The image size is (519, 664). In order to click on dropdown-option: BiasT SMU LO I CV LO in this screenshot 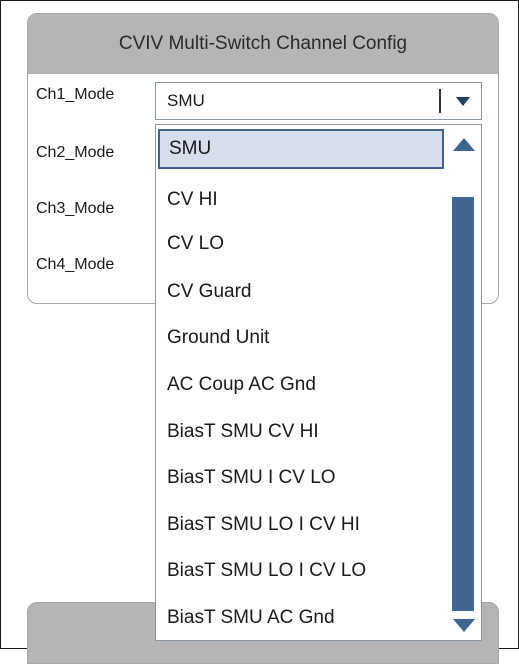, I will do `click(301, 571)`.